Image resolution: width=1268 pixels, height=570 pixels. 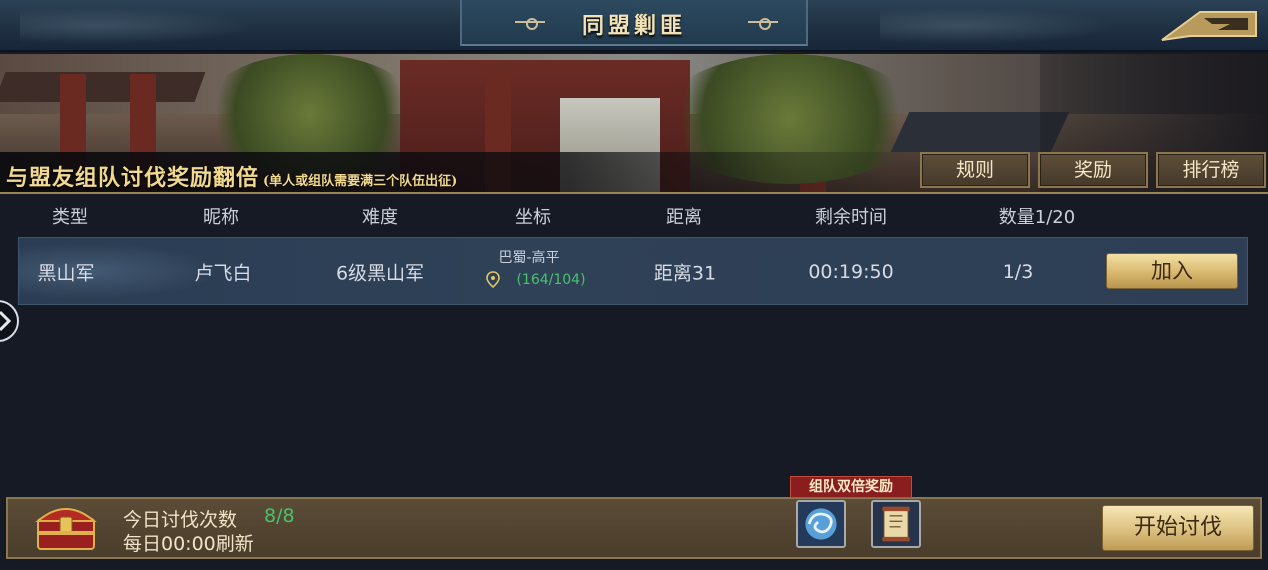 What do you see at coordinates (380, 273) in the screenshot?
I see `row-difficulty: 6级黑山军` at bounding box center [380, 273].